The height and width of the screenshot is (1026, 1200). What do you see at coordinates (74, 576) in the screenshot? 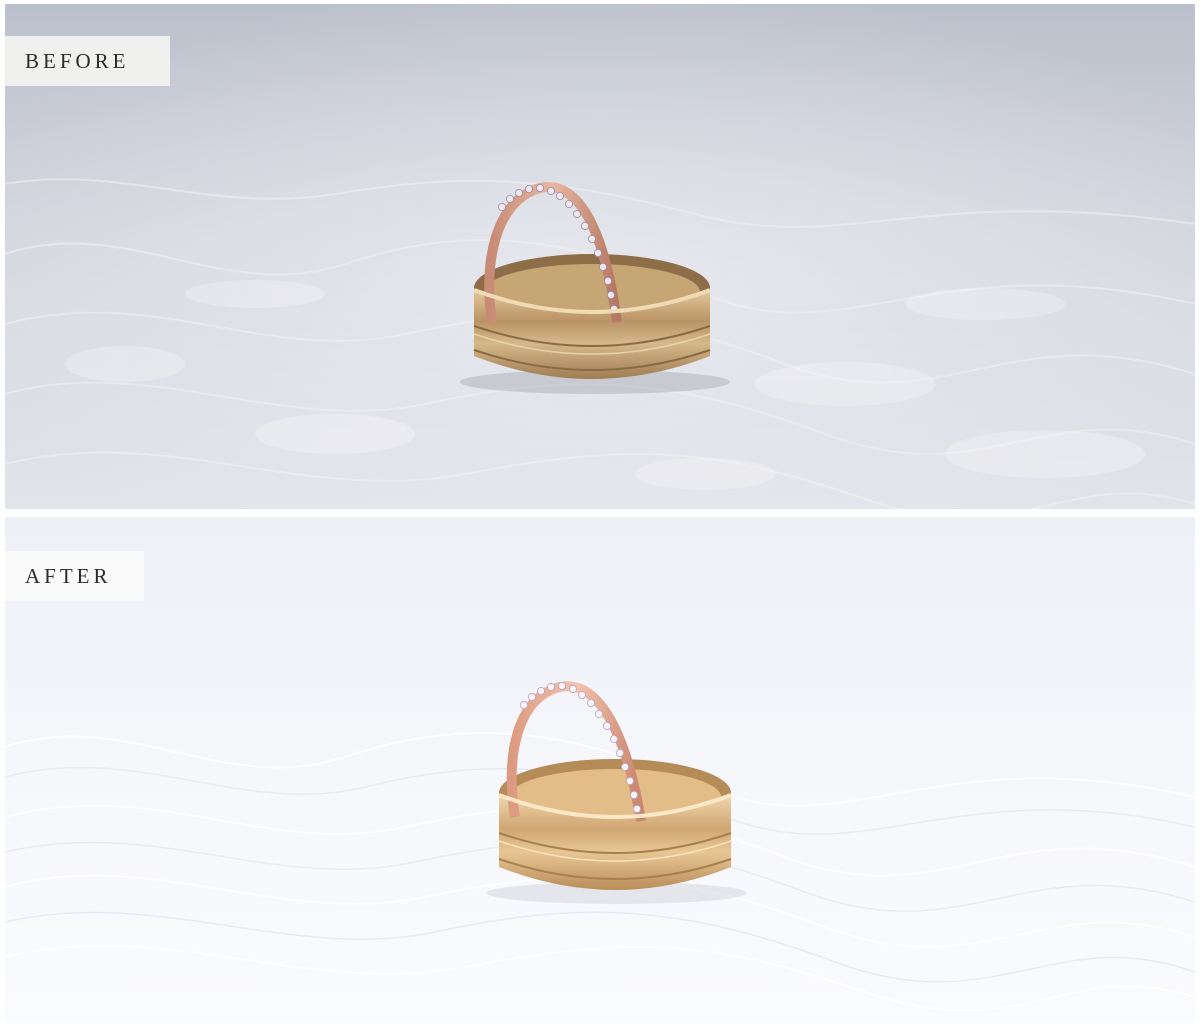
I see `after-label: AFTER` at bounding box center [74, 576].